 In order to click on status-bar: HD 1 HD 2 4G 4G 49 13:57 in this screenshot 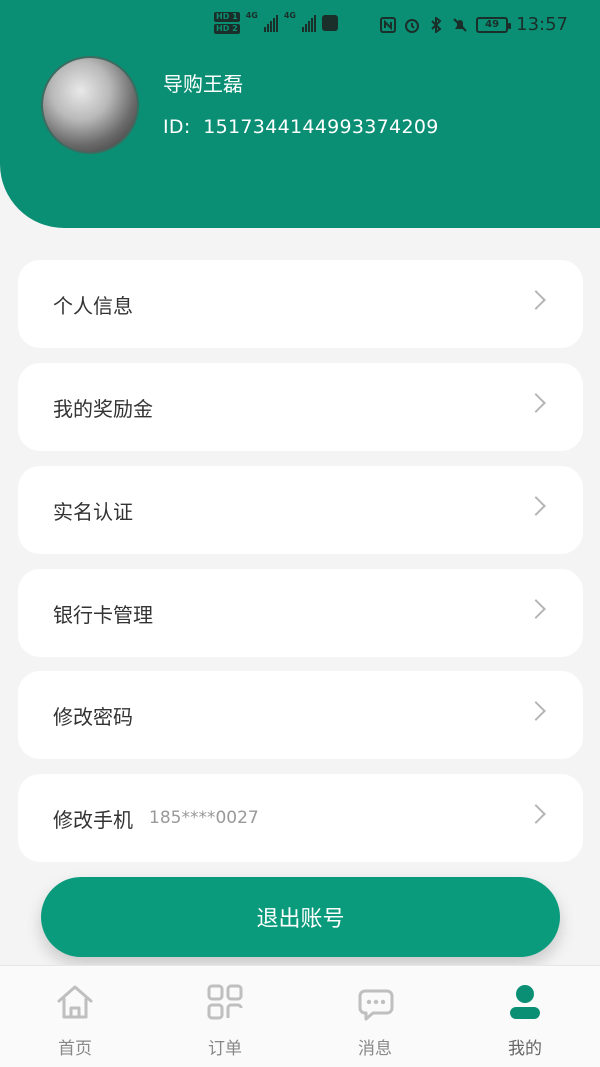, I will do `click(300, 26)`.